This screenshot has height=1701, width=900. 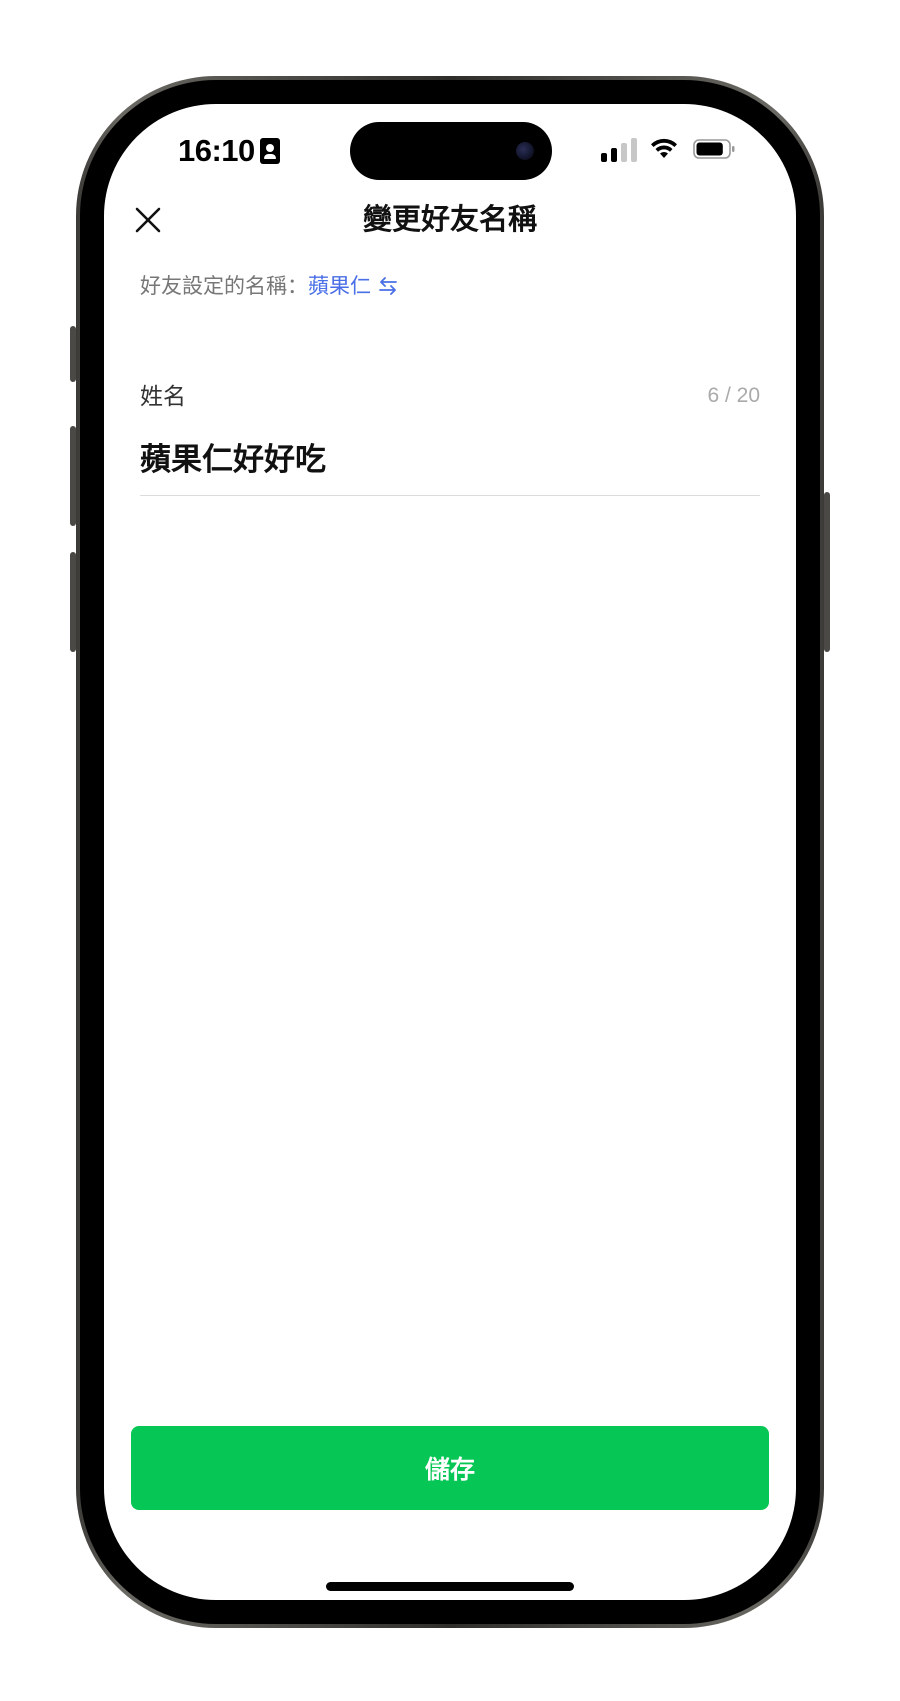 What do you see at coordinates (525, 151) in the screenshot?
I see `camera-icon` at bounding box center [525, 151].